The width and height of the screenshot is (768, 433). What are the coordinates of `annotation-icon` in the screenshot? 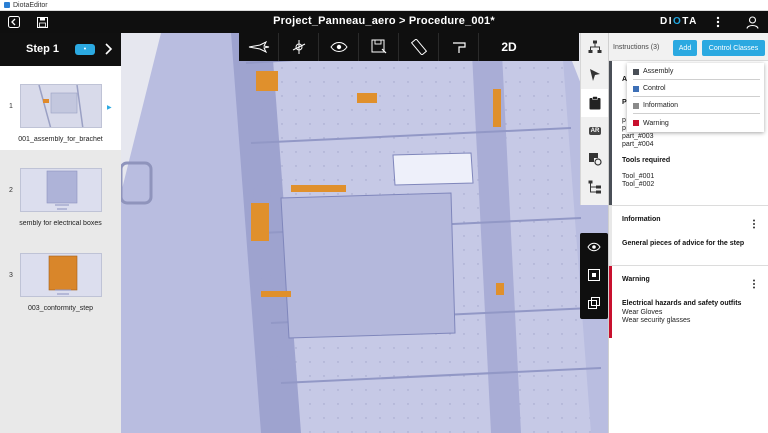 It's located at (595, 159).